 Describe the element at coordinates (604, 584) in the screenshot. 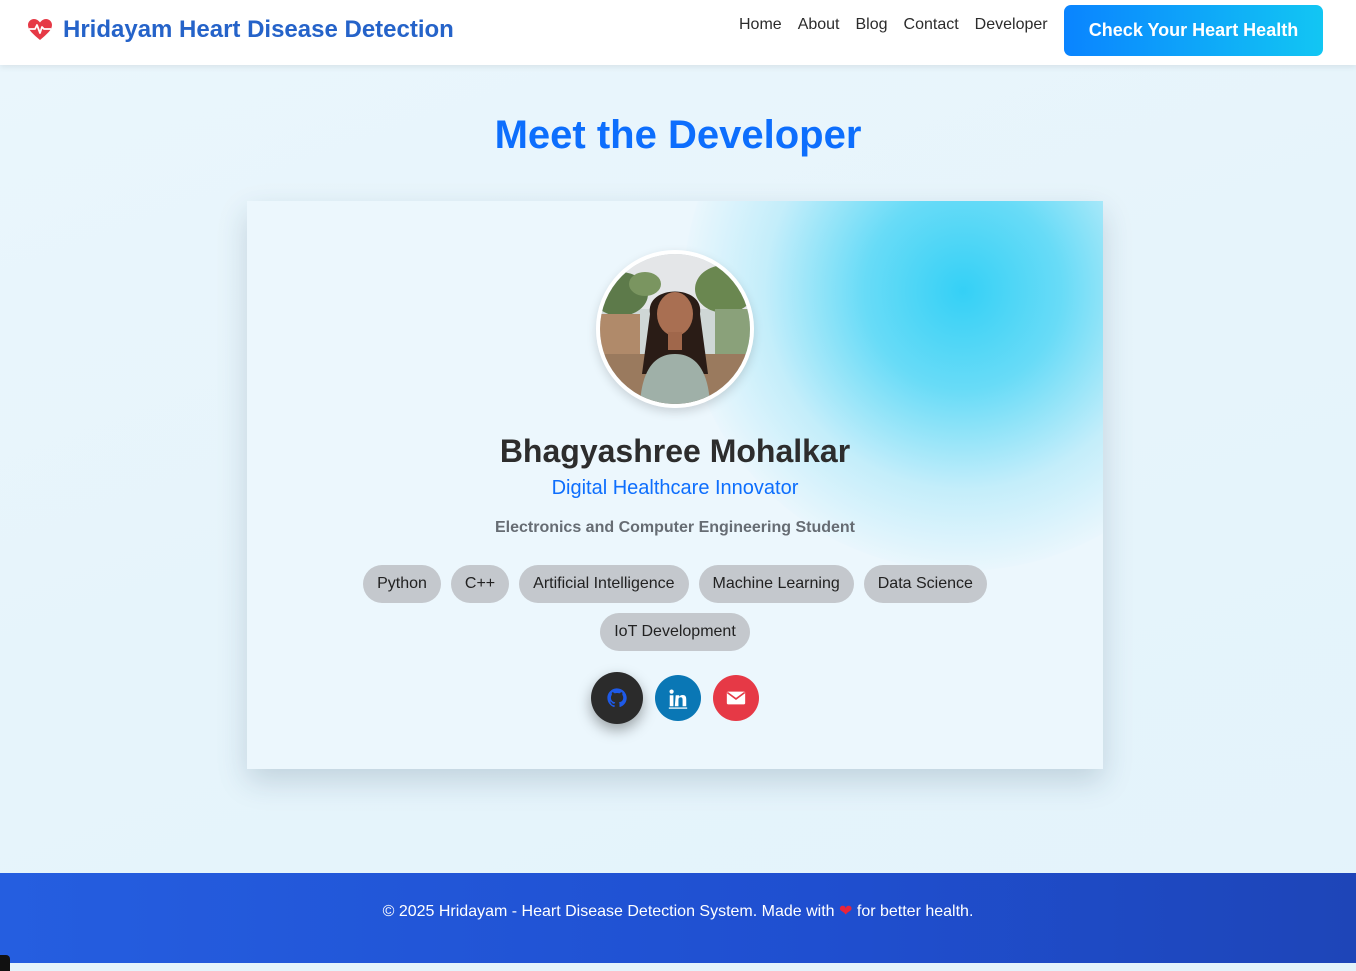

I see `skill-chip: Artificial Intelligence` at that location.